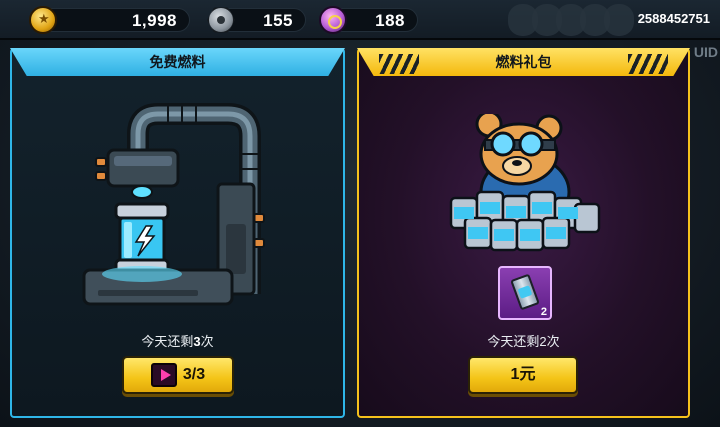  Describe the element at coordinates (109, 20) in the screenshot. I see `coin-counter: 1,998` at that location.